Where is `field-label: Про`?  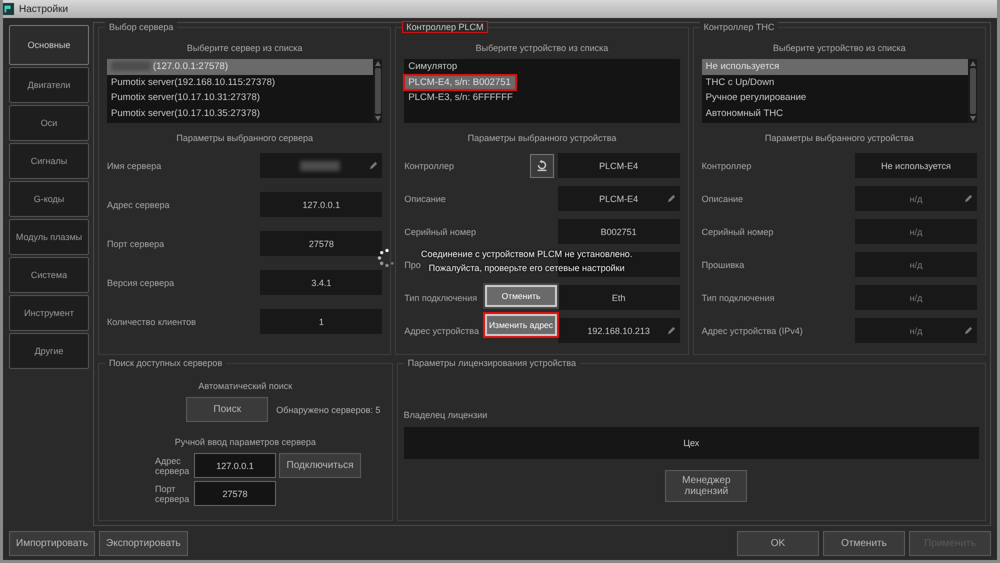 field-label: Про is located at coordinates (412, 265).